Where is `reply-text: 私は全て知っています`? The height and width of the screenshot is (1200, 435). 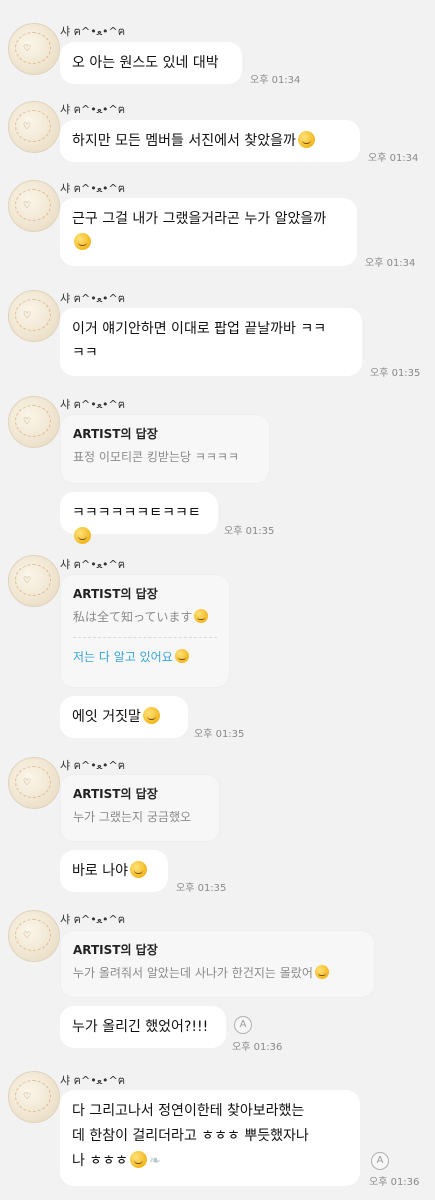
reply-text: 私は全て知っています is located at coordinates (145, 616).